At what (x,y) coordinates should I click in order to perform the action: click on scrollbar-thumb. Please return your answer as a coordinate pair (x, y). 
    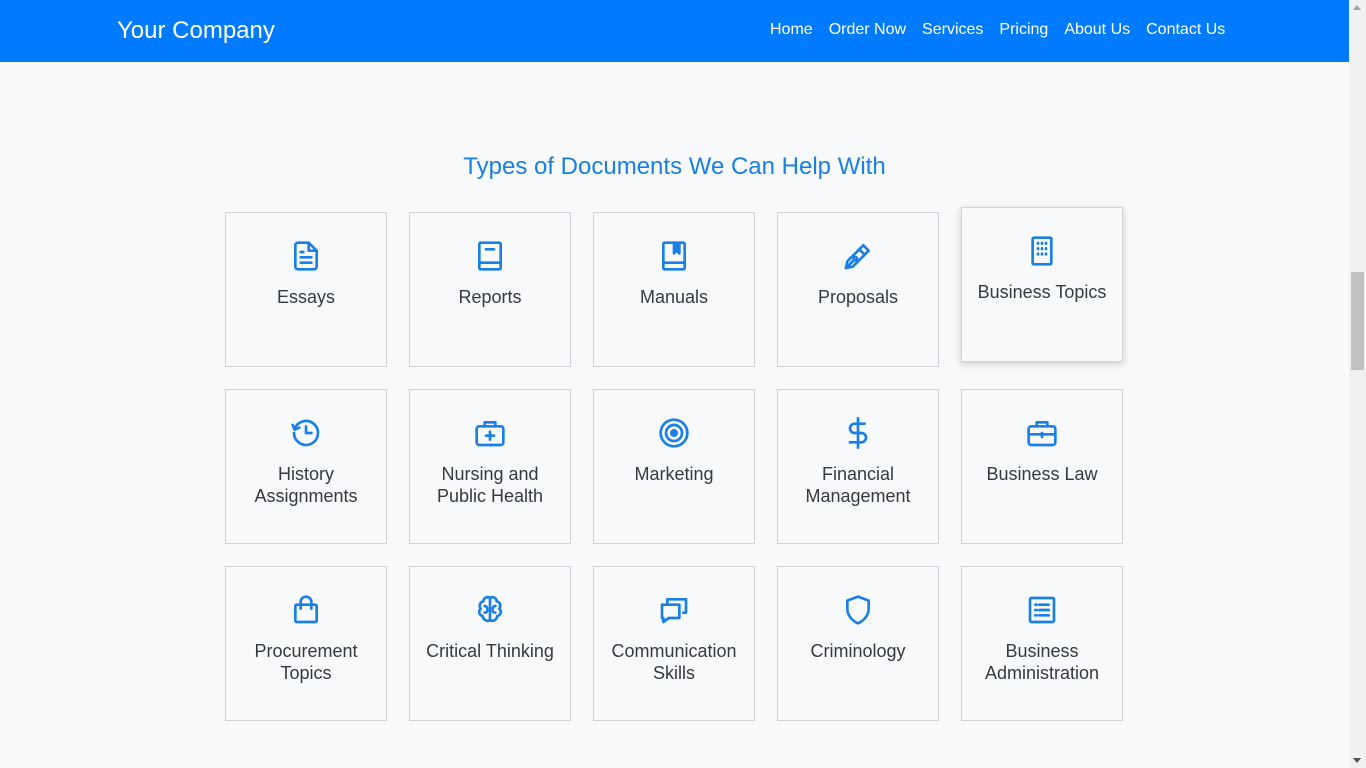
    Looking at the image, I should click on (1357, 321).